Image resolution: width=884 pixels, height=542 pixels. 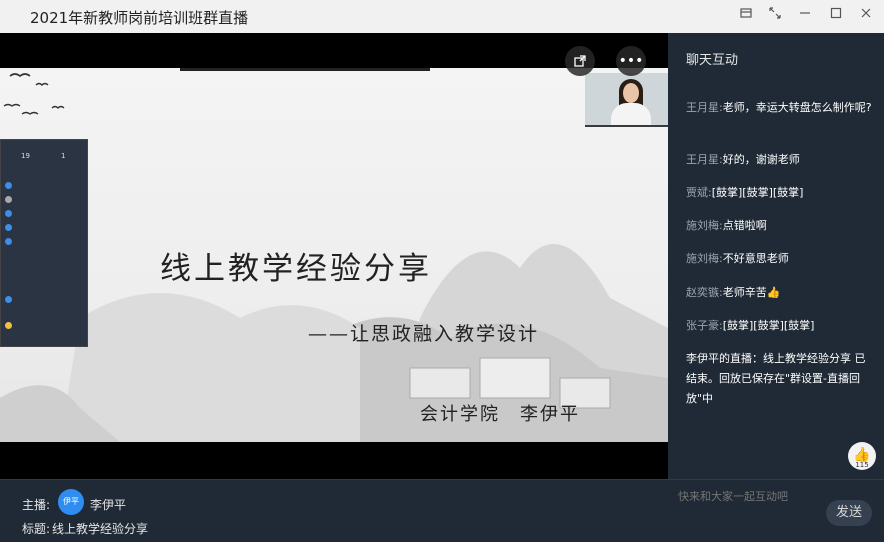 What do you see at coordinates (334, 510) in the screenshot?
I see `stream-info-bar: 主播: 伊平 李伊平 标题: 线上教学经验分享` at bounding box center [334, 510].